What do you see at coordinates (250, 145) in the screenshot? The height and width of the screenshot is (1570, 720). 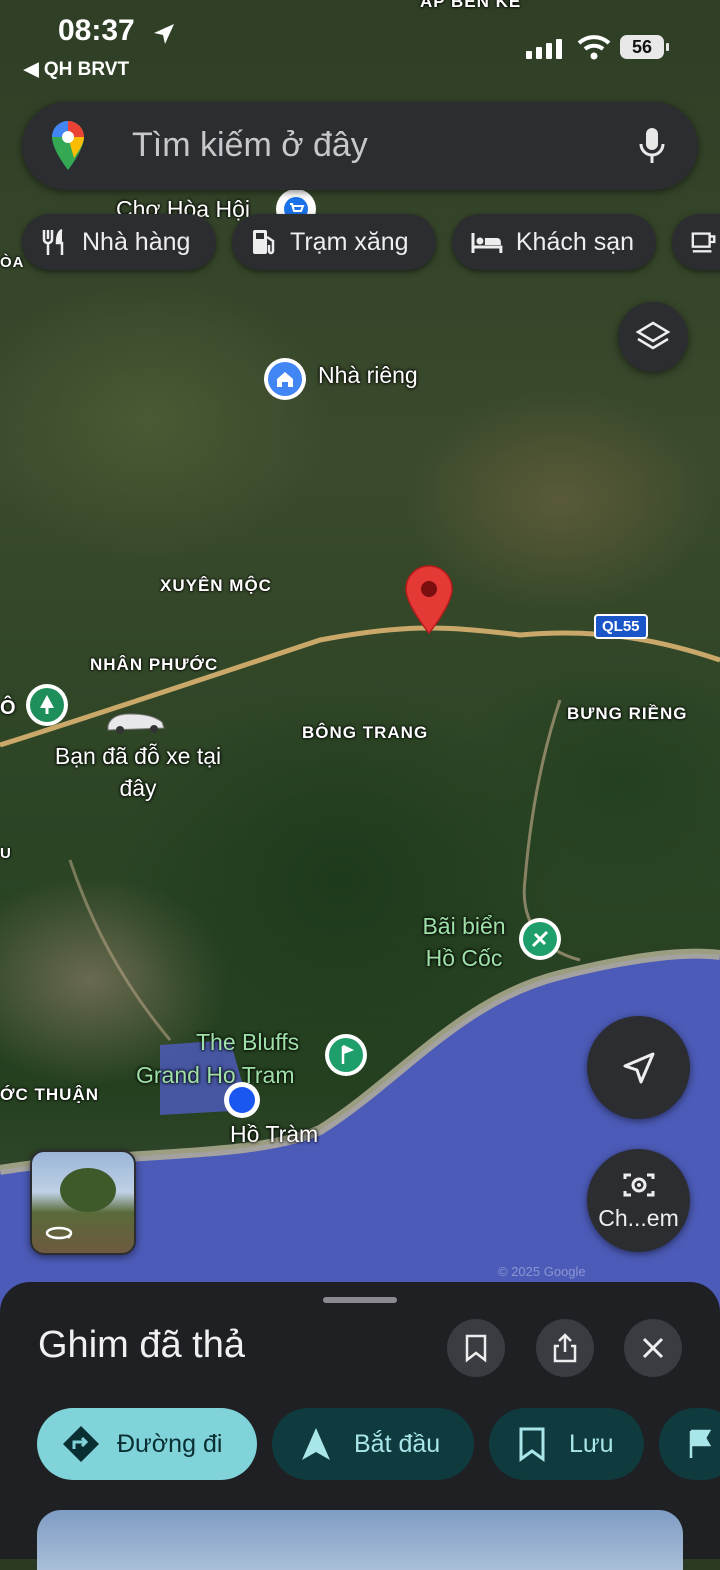 I see `search-input: Tìm kiếm ở đây` at bounding box center [250, 145].